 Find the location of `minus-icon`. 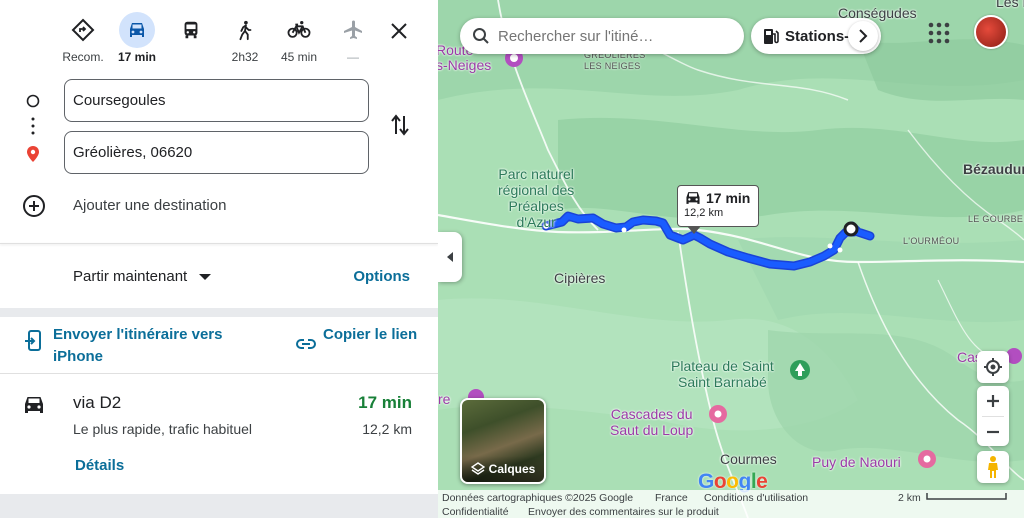

minus-icon is located at coordinates (993, 431).